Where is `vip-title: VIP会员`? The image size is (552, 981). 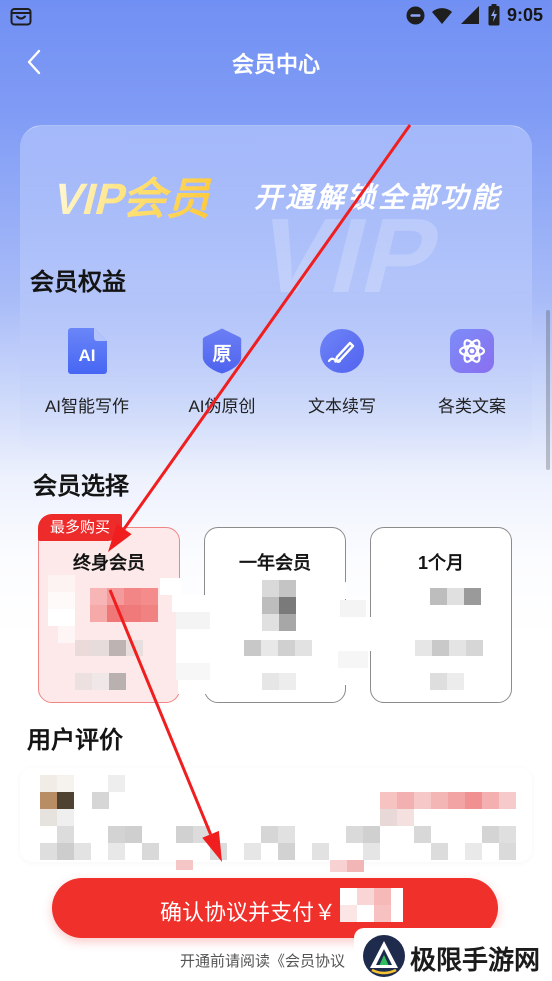
vip-title: VIP会员 is located at coordinates (135, 195).